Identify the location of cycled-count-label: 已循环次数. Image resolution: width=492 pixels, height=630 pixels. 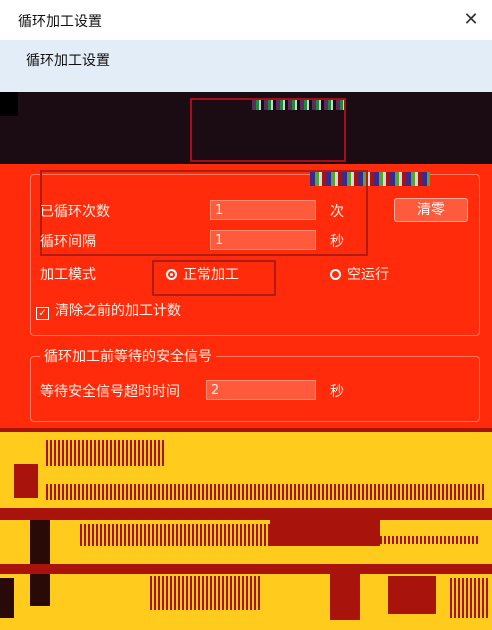
(75, 212).